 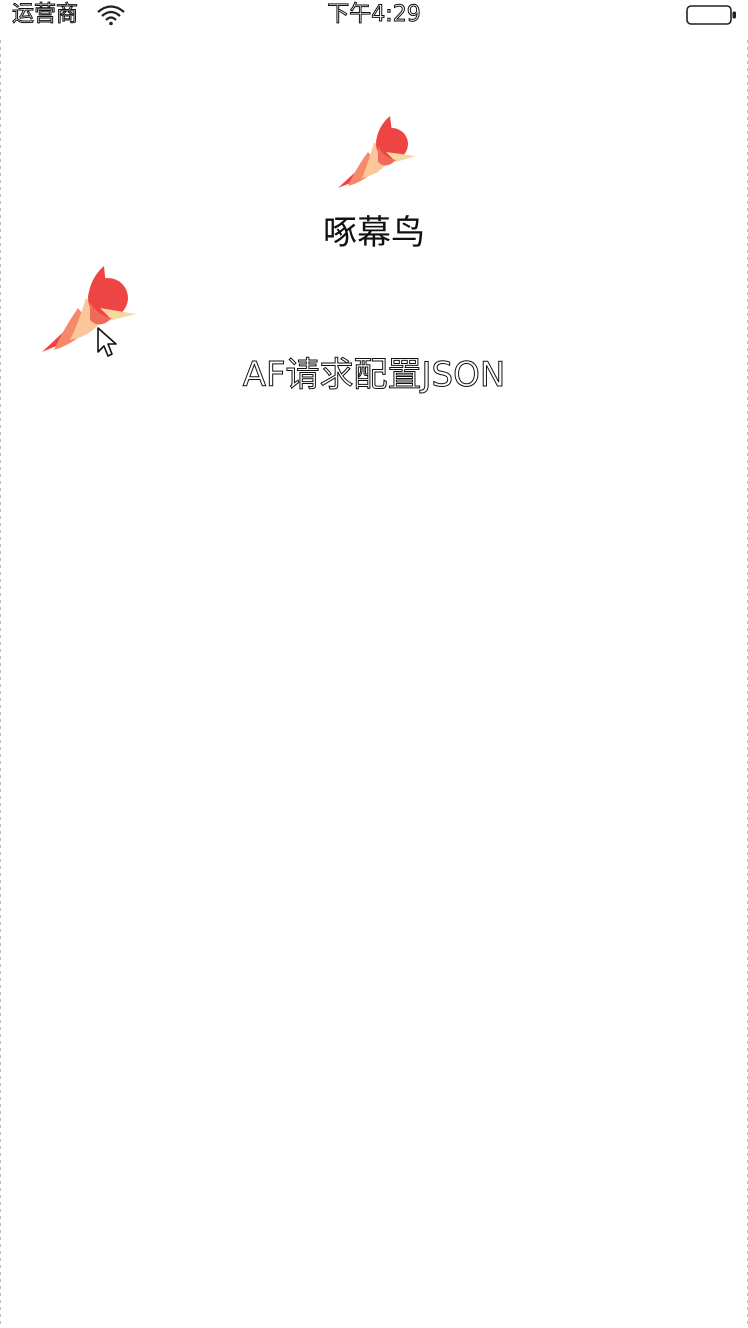 I want to click on status-bar: 运营商 下午4:29, so click(x=374, y=16).